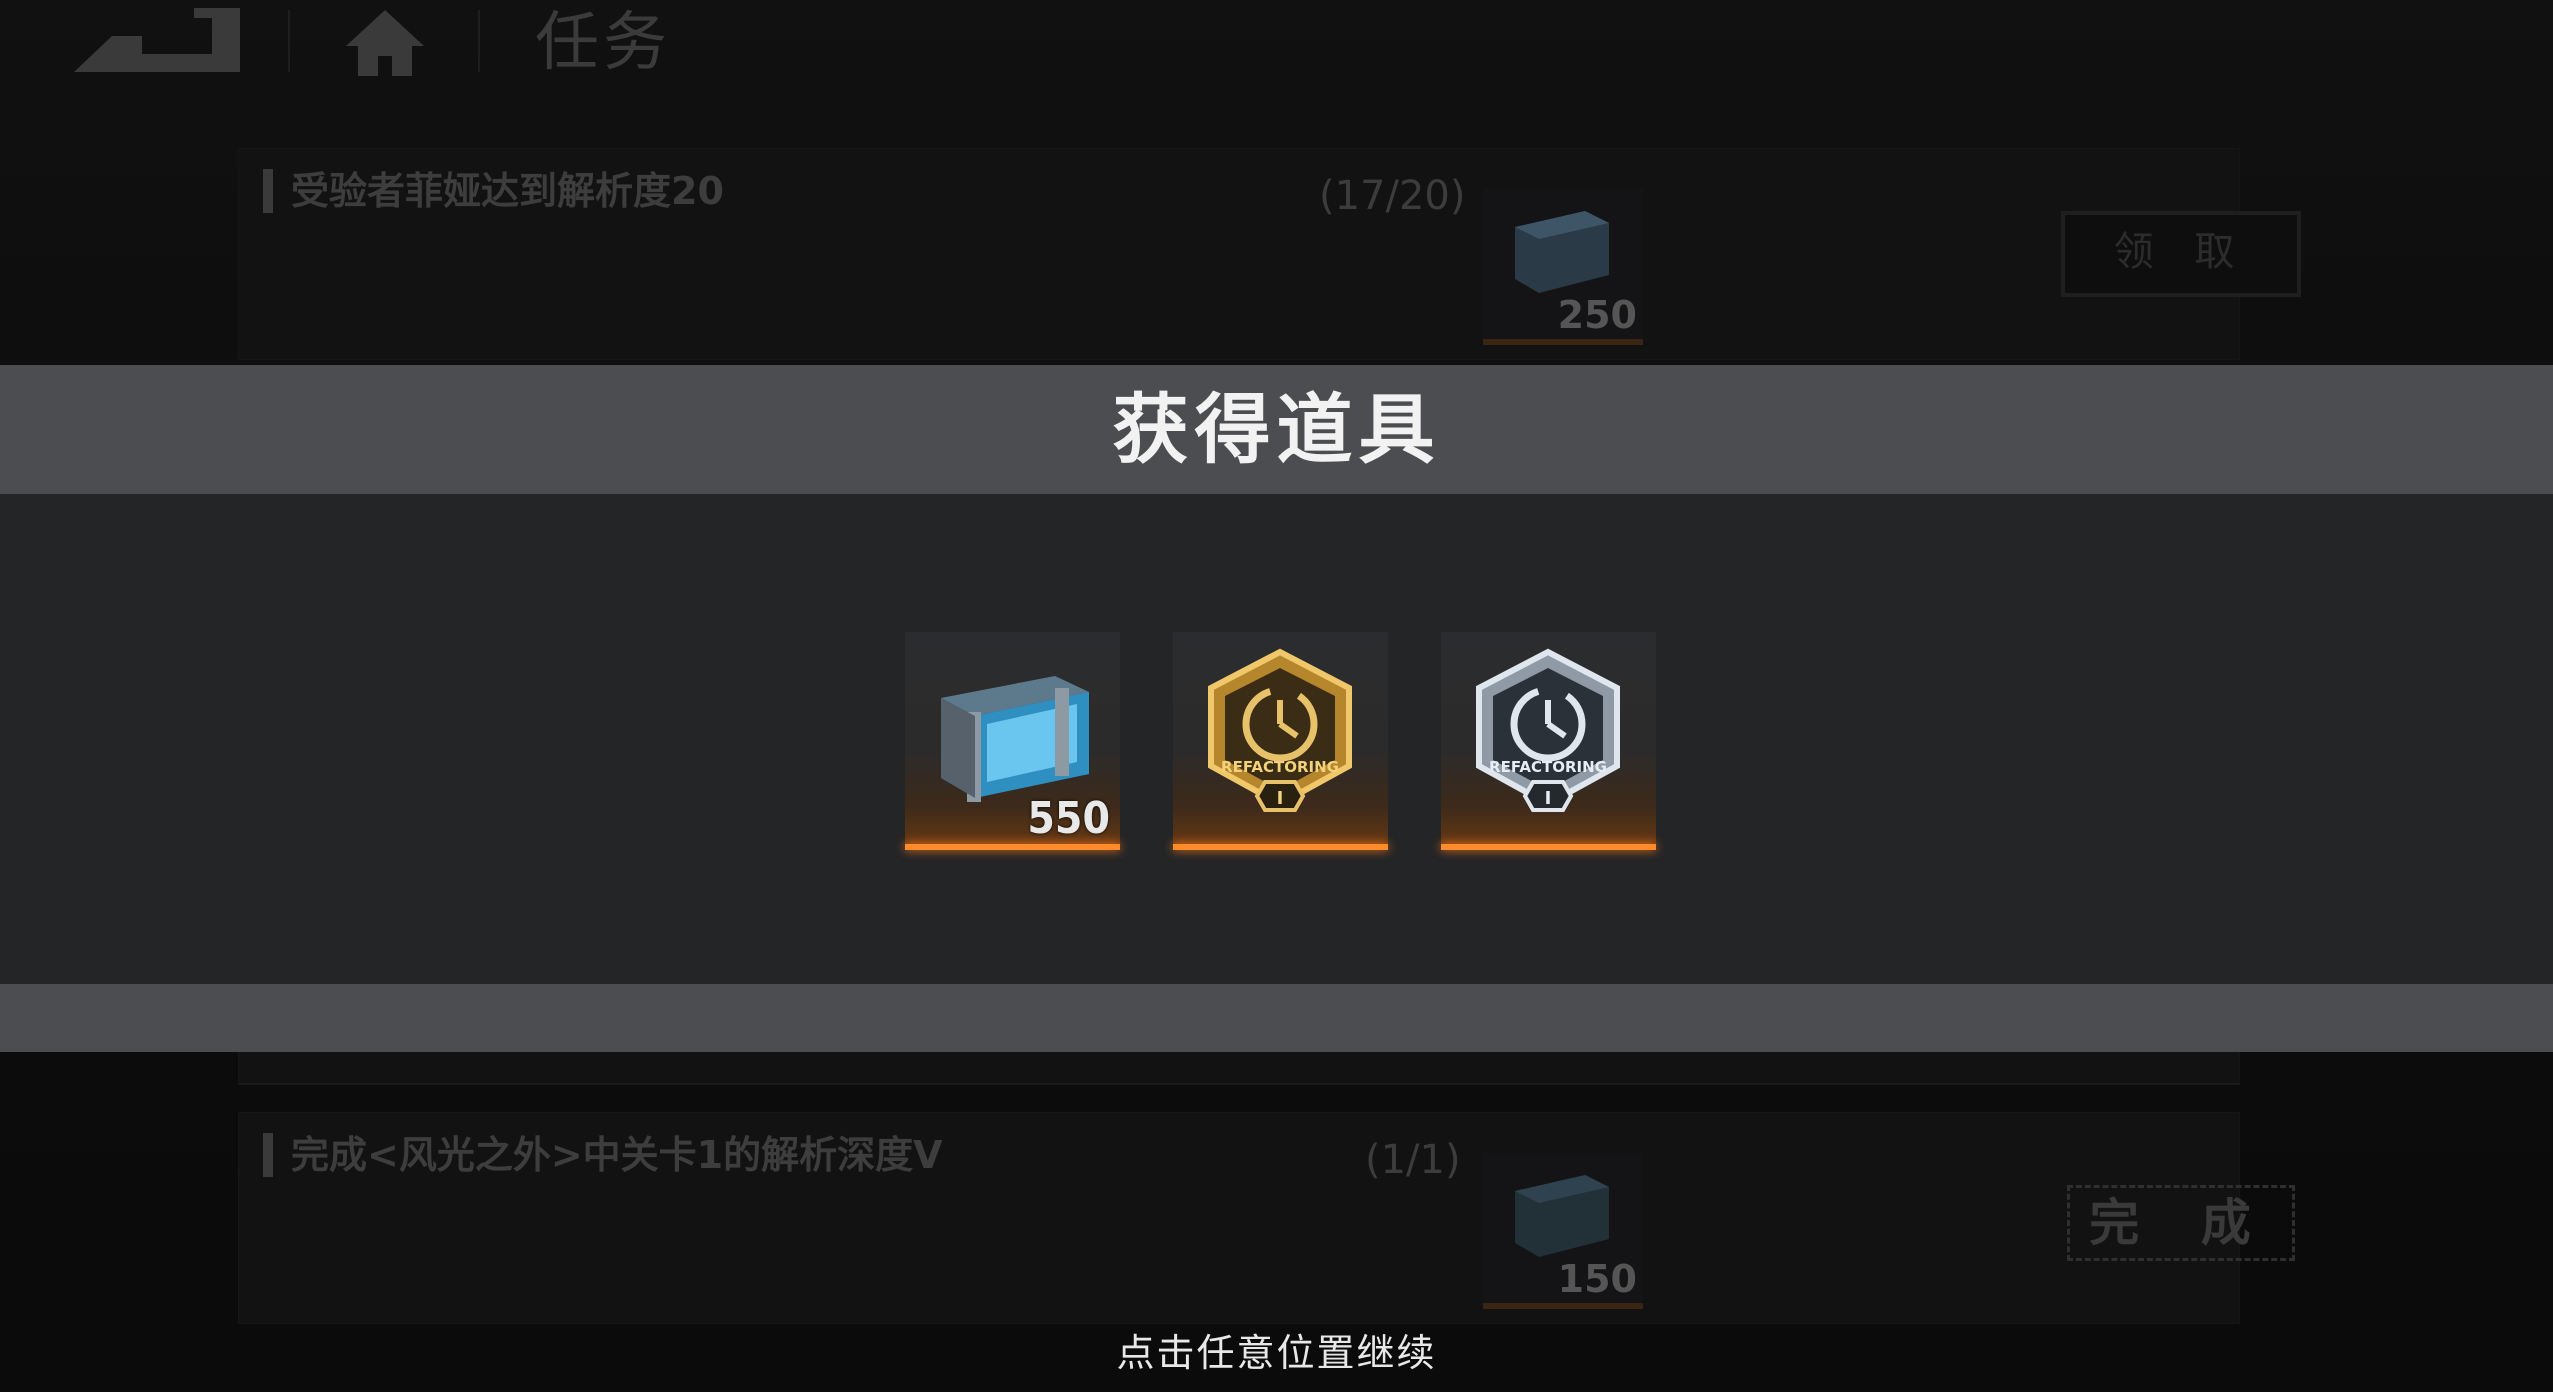 This screenshot has width=2553, height=1392. I want to click on reward-quantity: 250, so click(1597, 315).